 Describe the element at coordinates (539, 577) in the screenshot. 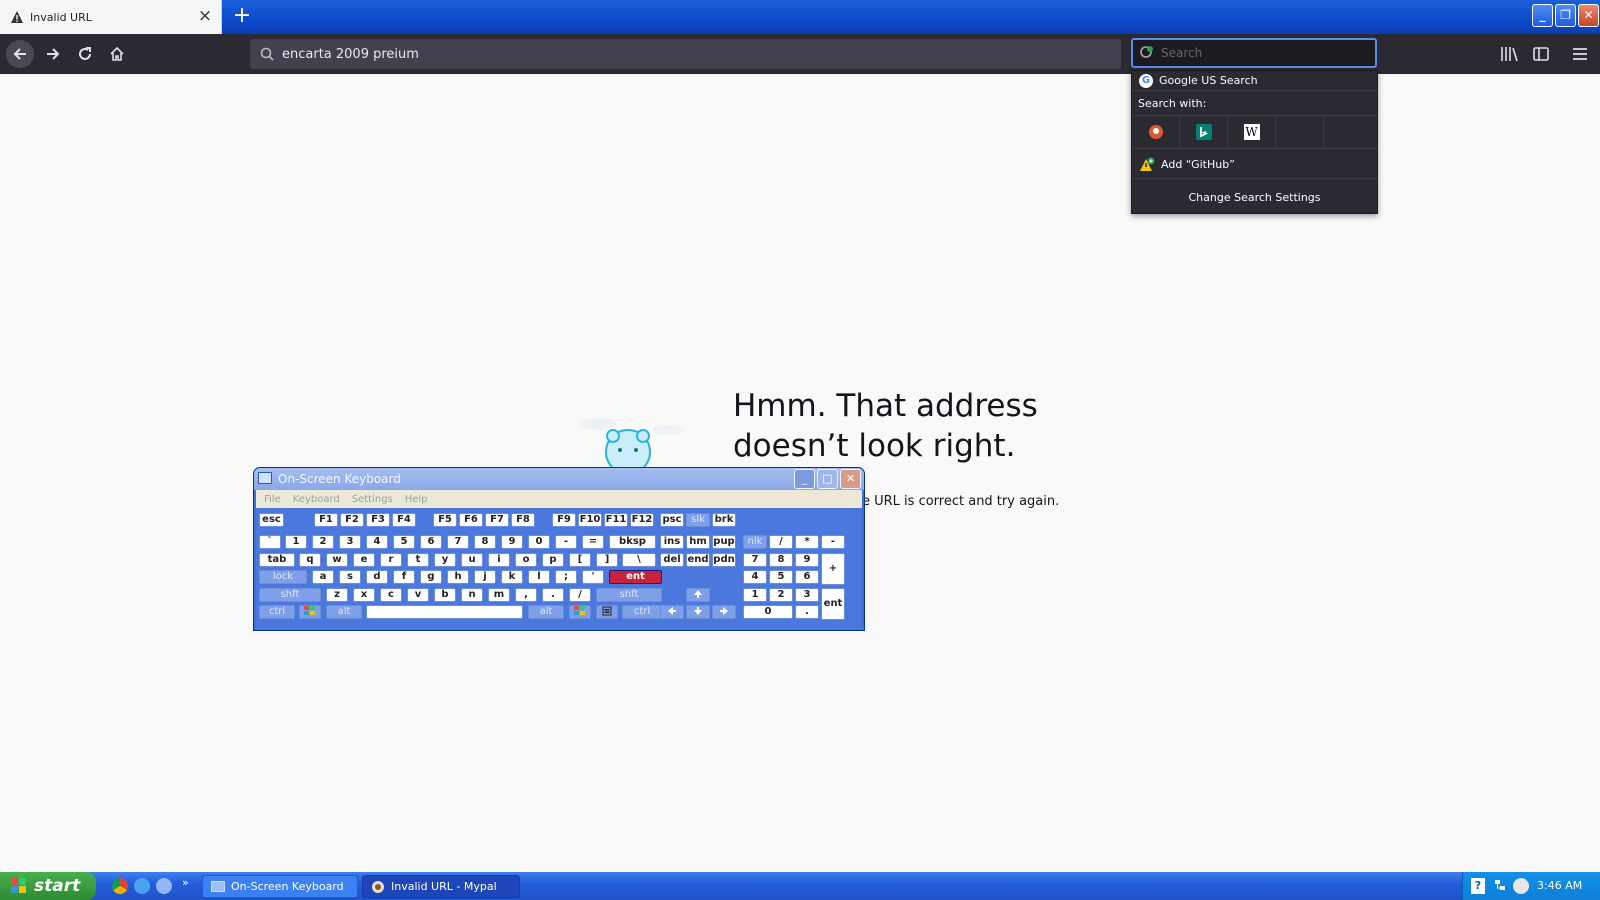

I see `key-l: l` at that location.